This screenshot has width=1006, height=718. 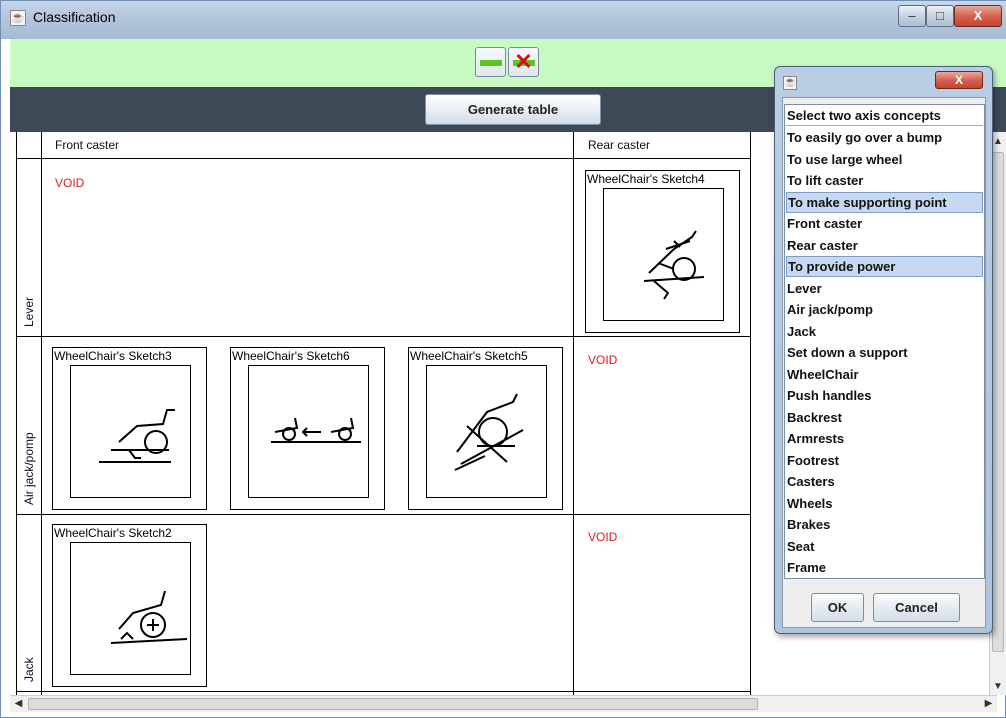 What do you see at coordinates (29, 669) in the screenshot?
I see `row-label-jack: Jack` at bounding box center [29, 669].